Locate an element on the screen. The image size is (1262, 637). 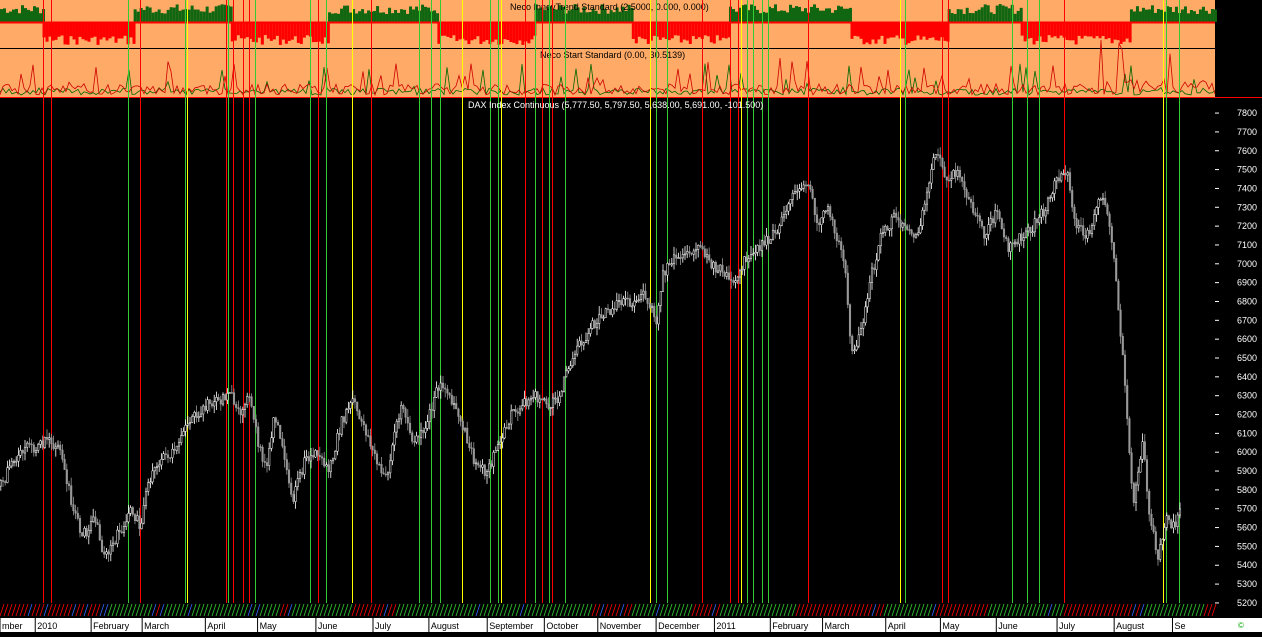
y-tick-label: 7700 is located at coordinates (1247, 132).